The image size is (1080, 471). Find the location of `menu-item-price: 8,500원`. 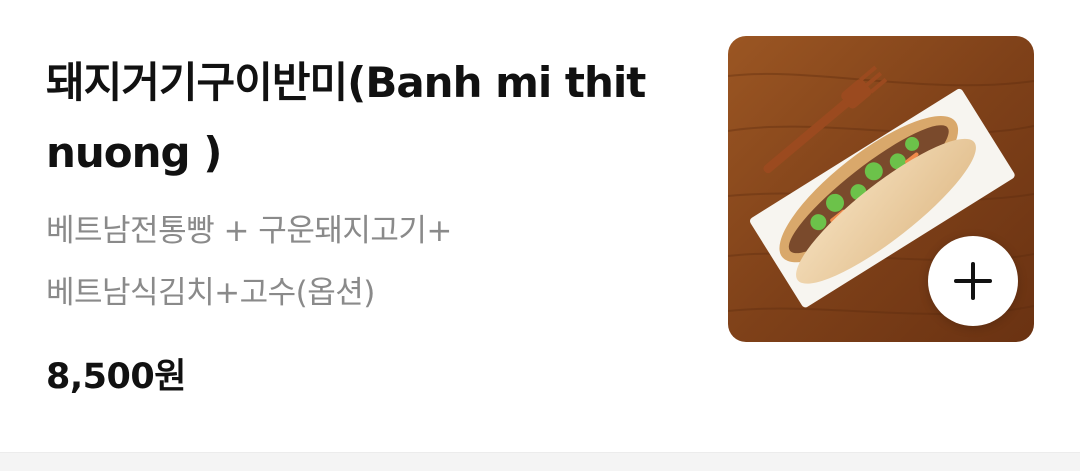

menu-item-price: 8,500원 is located at coordinates (116, 377).